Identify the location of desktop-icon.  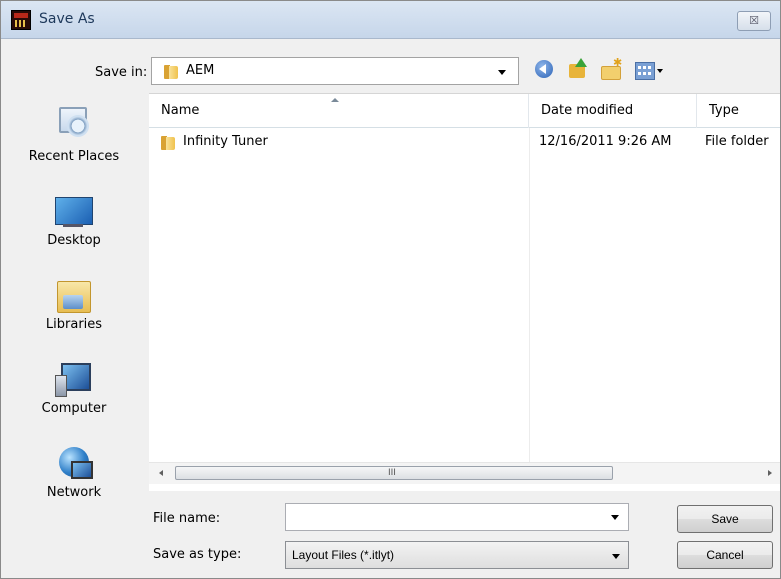
(73, 211).